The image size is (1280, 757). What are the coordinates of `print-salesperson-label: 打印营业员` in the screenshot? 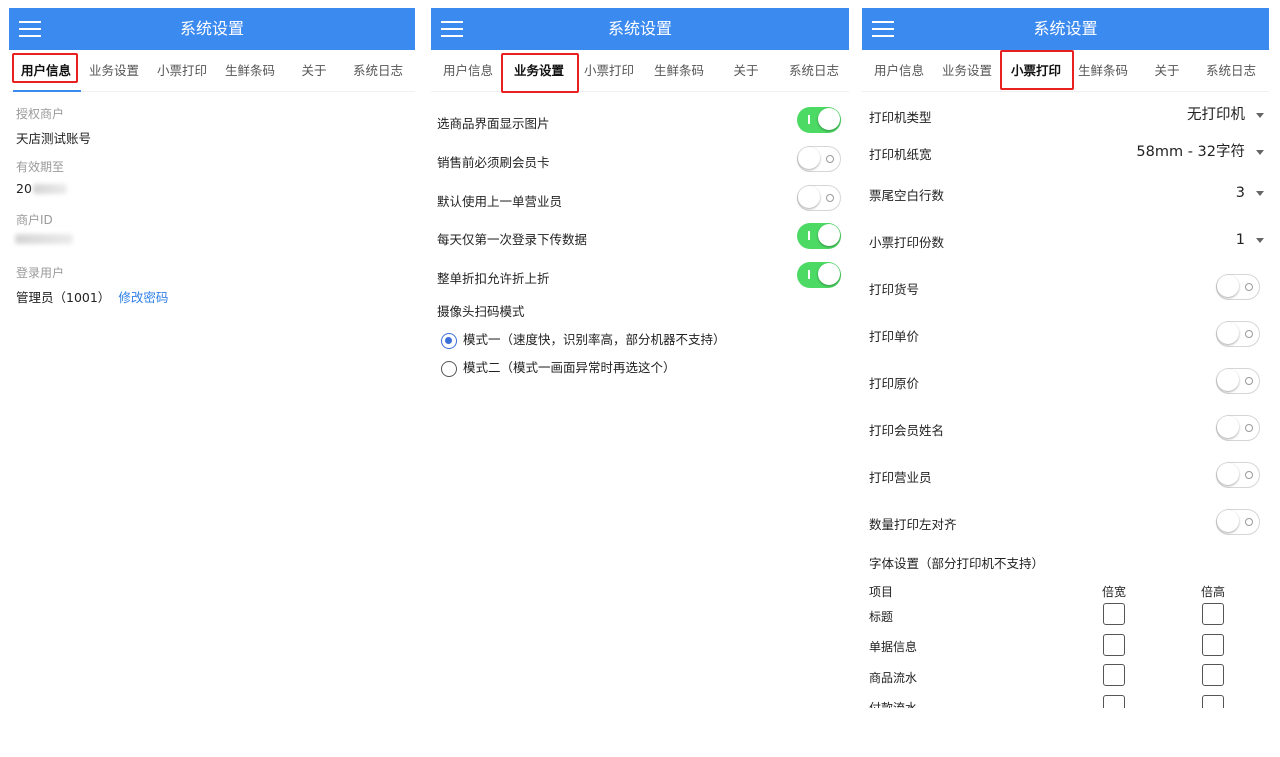 It's located at (900, 477).